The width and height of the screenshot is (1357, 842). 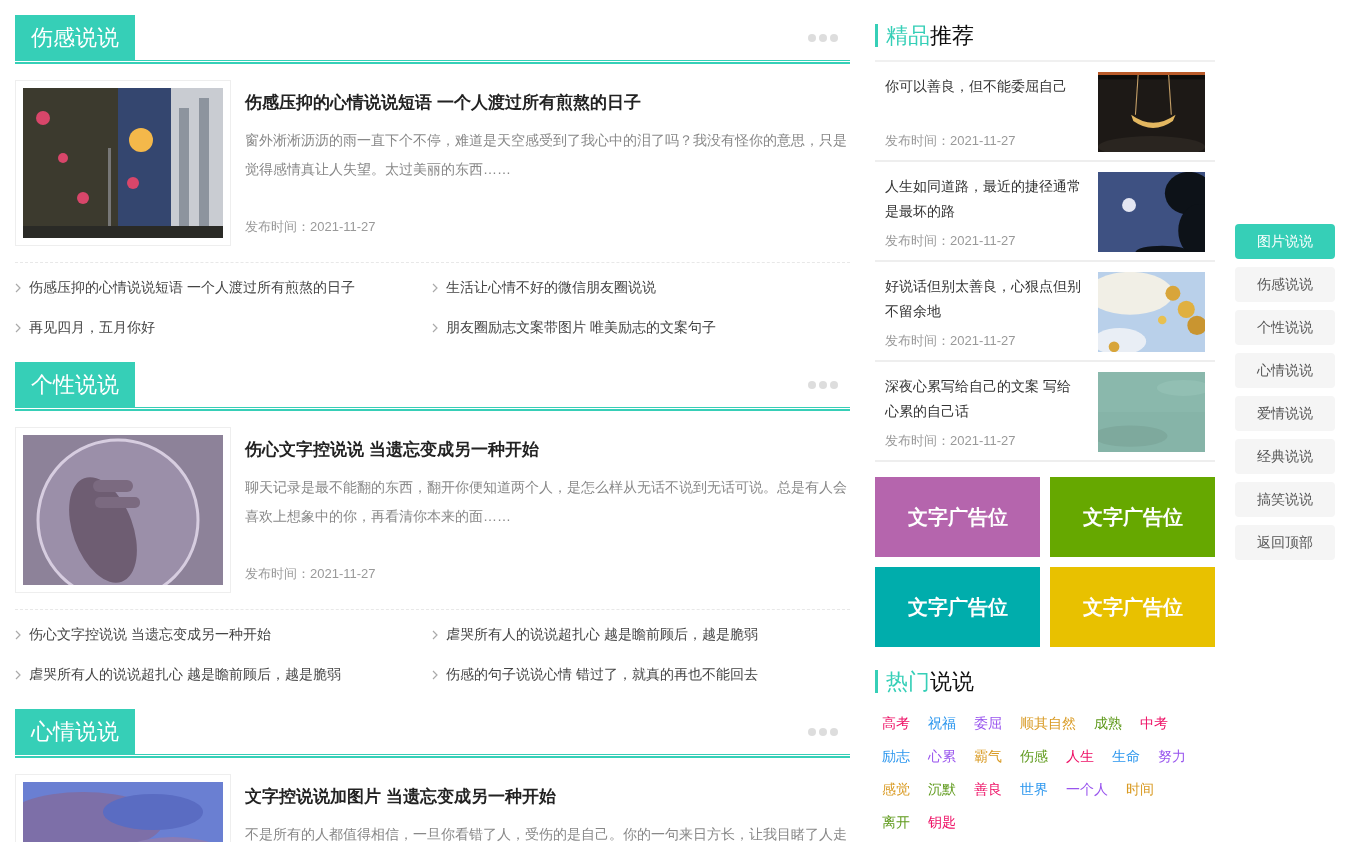 I want to click on nav-button: 心情说说, so click(x=1285, y=370).